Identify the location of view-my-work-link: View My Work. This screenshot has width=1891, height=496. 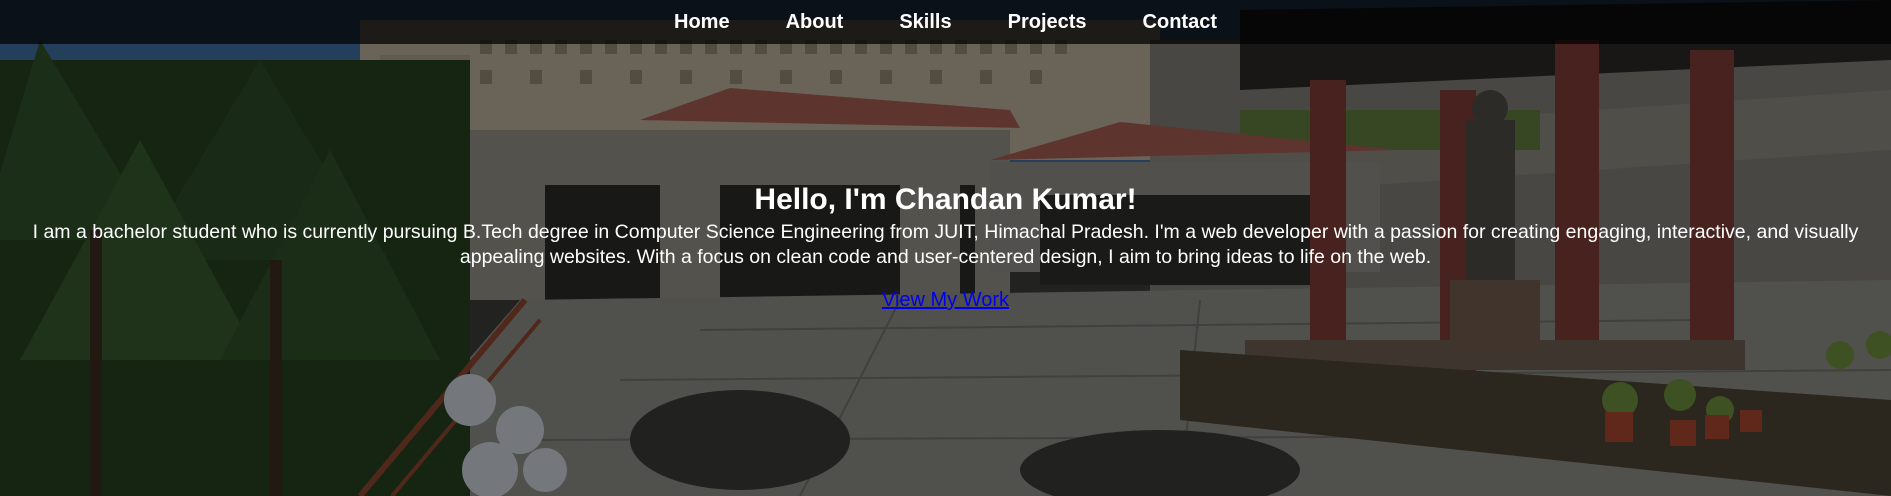
(945, 300).